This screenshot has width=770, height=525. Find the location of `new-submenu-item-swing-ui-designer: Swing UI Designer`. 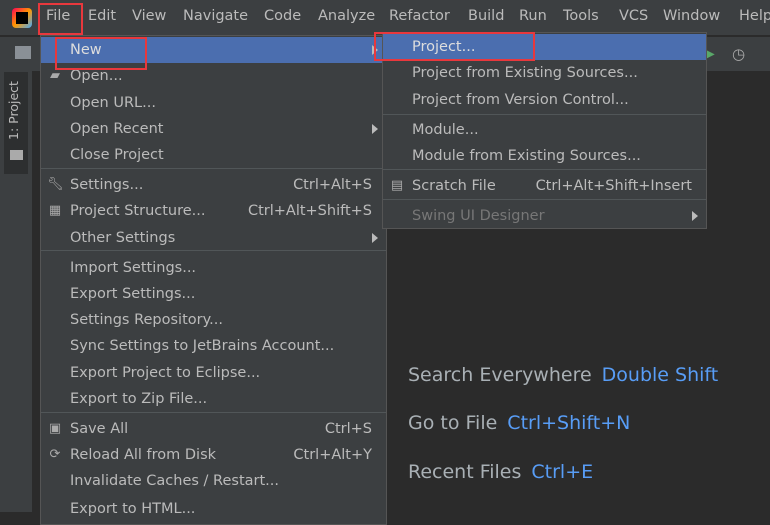

new-submenu-item-swing-ui-designer: Swing UI Designer is located at coordinates (544, 216).